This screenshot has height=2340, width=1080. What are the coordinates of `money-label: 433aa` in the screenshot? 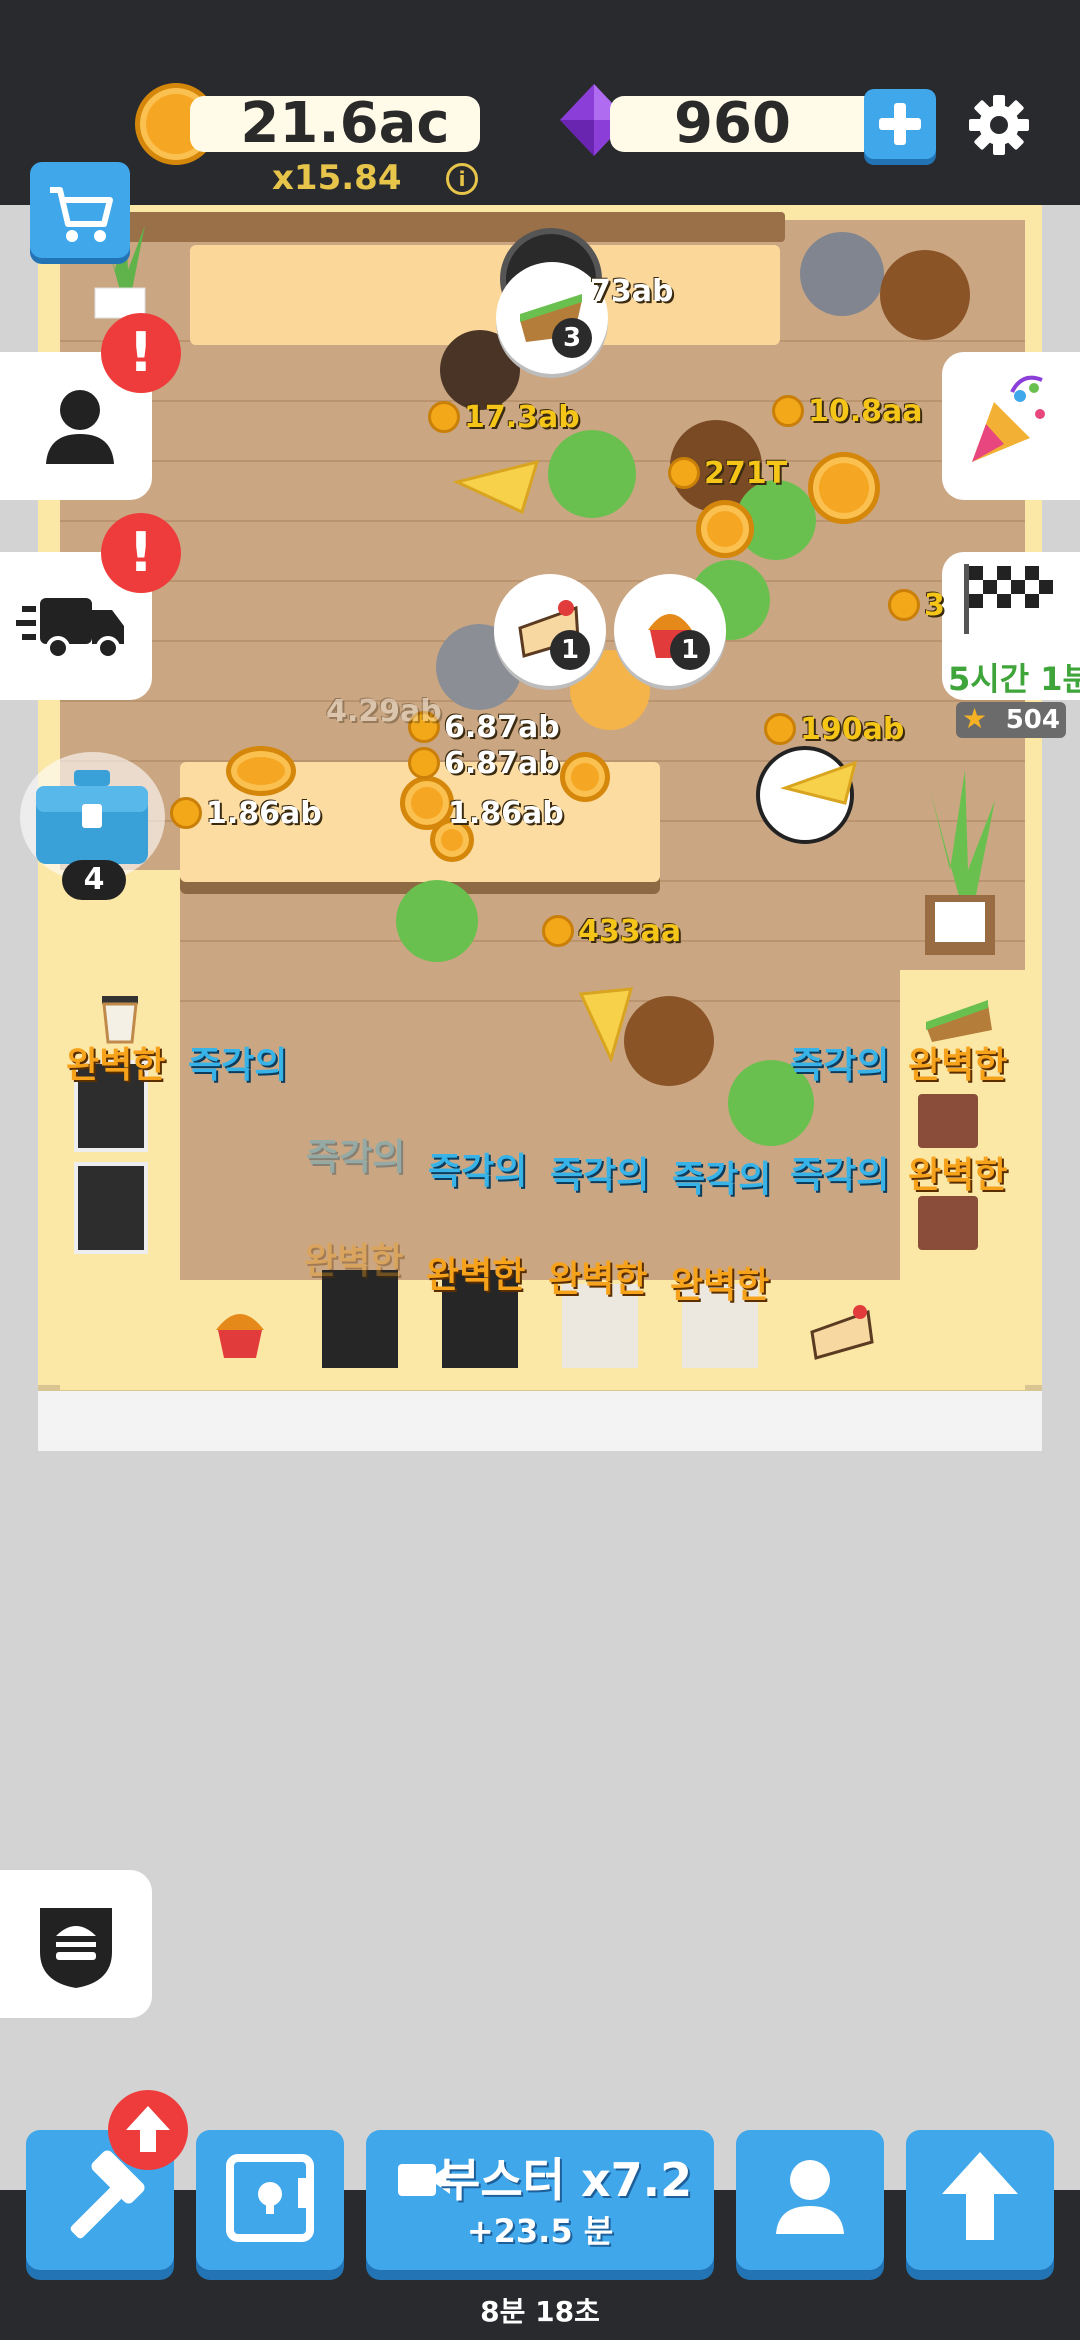 It's located at (611, 931).